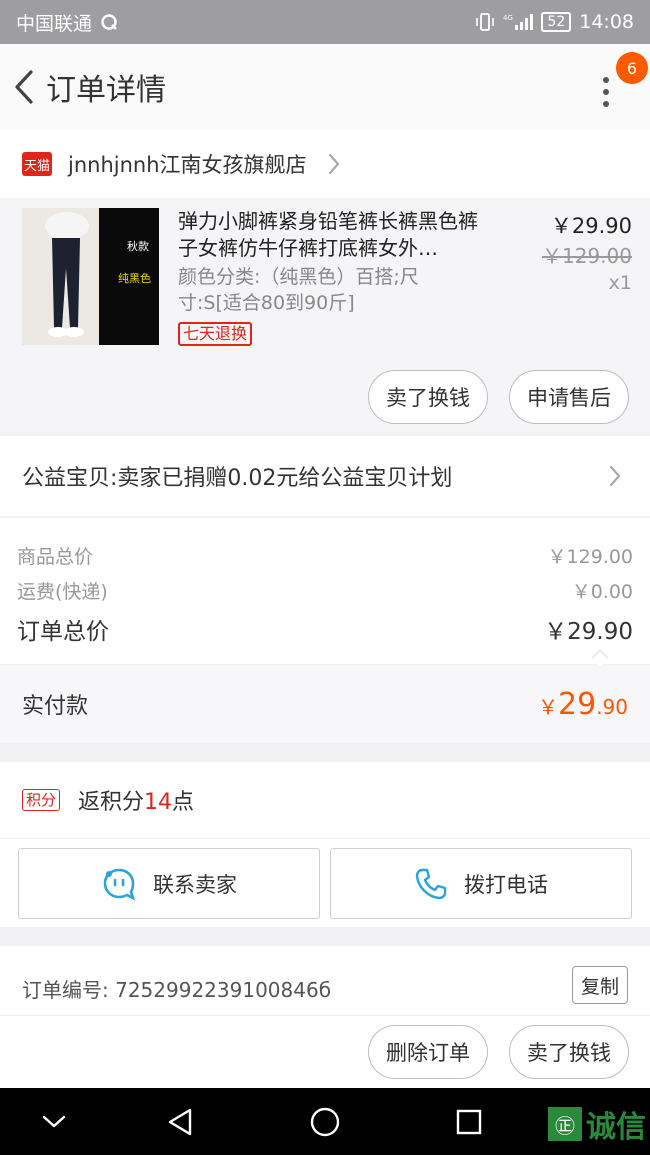  Describe the element at coordinates (298, 290) in the screenshot. I see `product-spec: 颜色分类:（纯黑色）百搭;尺寸:S[适合80到90斤]` at that location.